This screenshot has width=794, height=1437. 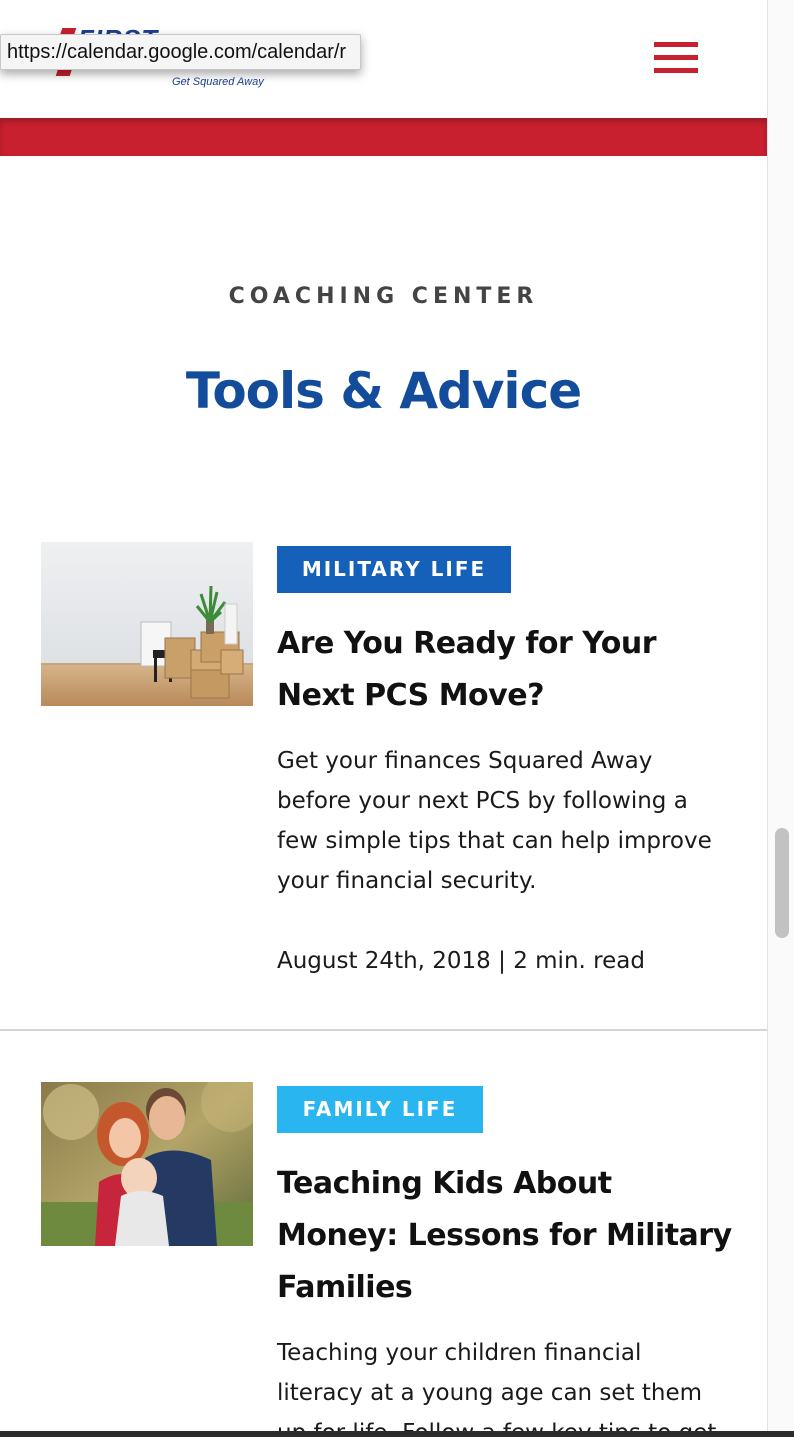 I want to click on logo-tagline: Get Squared Away, so click(x=218, y=82).